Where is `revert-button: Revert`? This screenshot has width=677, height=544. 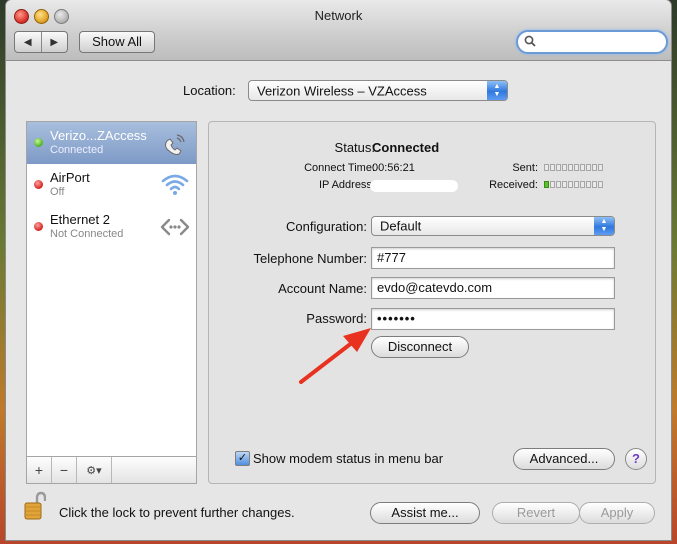 revert-button: Revert is located at coordinates (536, 513).